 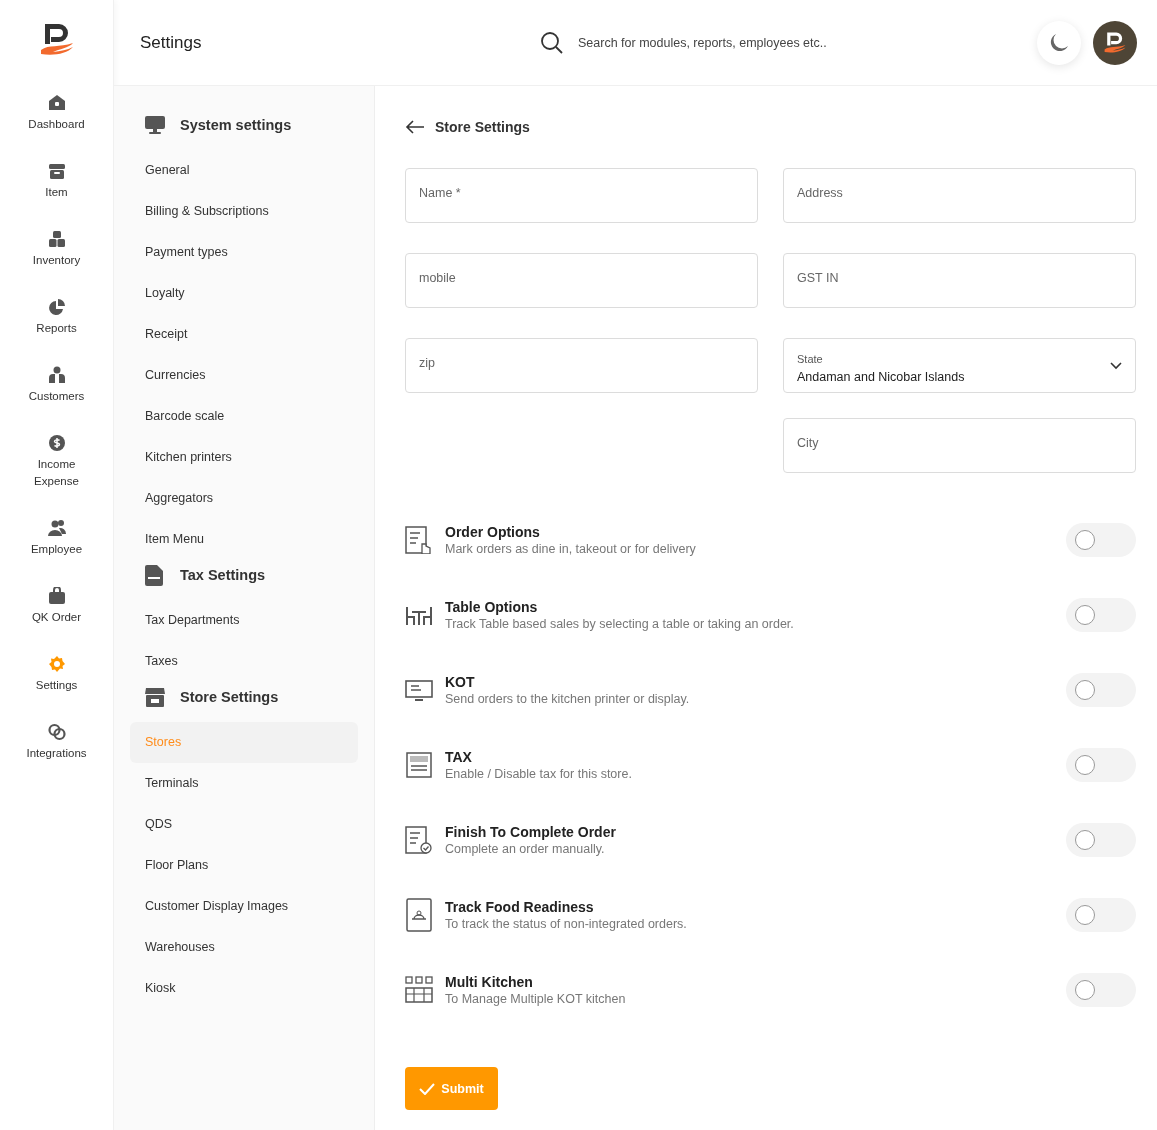 What do you see at coordinates (419, 765) in the screenshot?
I see `receipt-icon` at bounding box center [419, 765].